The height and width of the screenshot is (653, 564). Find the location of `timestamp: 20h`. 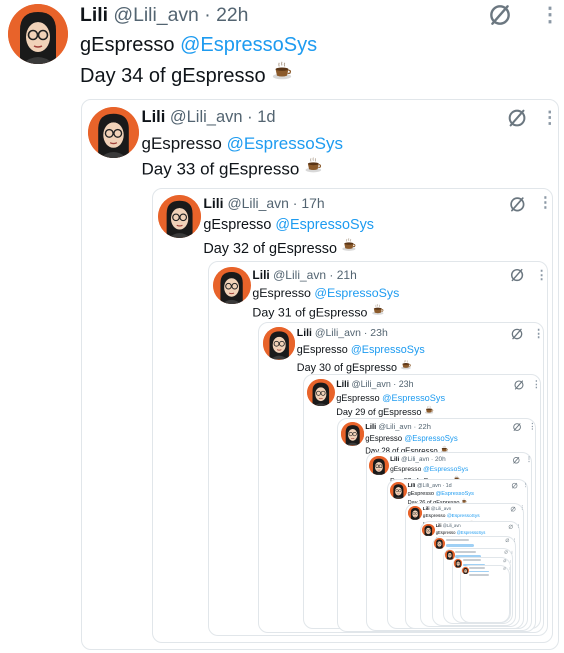

timestamp: 20h is located at coordinates (440, 459).